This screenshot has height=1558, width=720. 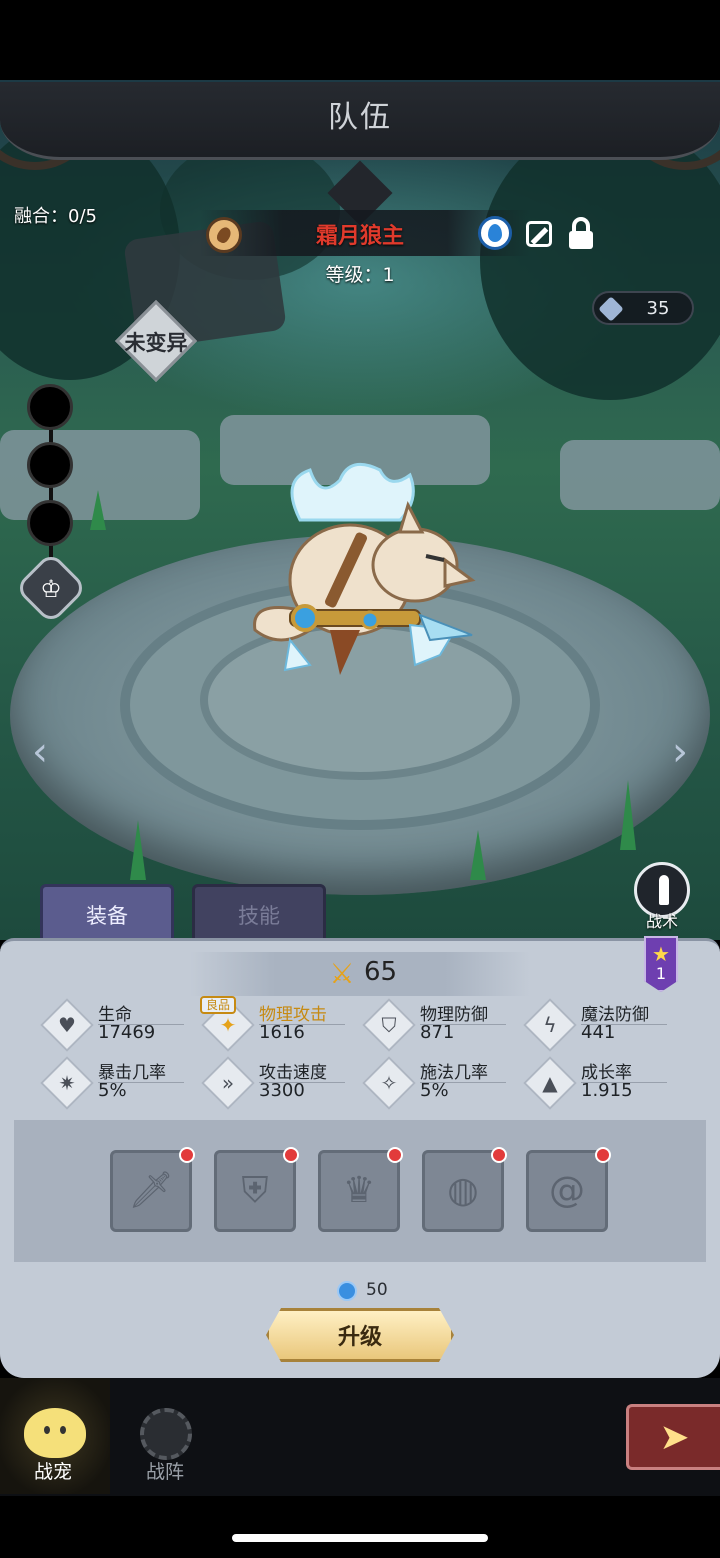 What do you see at coordinates (360, 275) in the screenshot?
I see `pet-level: 等级：1` at bounding box center [360, 275].